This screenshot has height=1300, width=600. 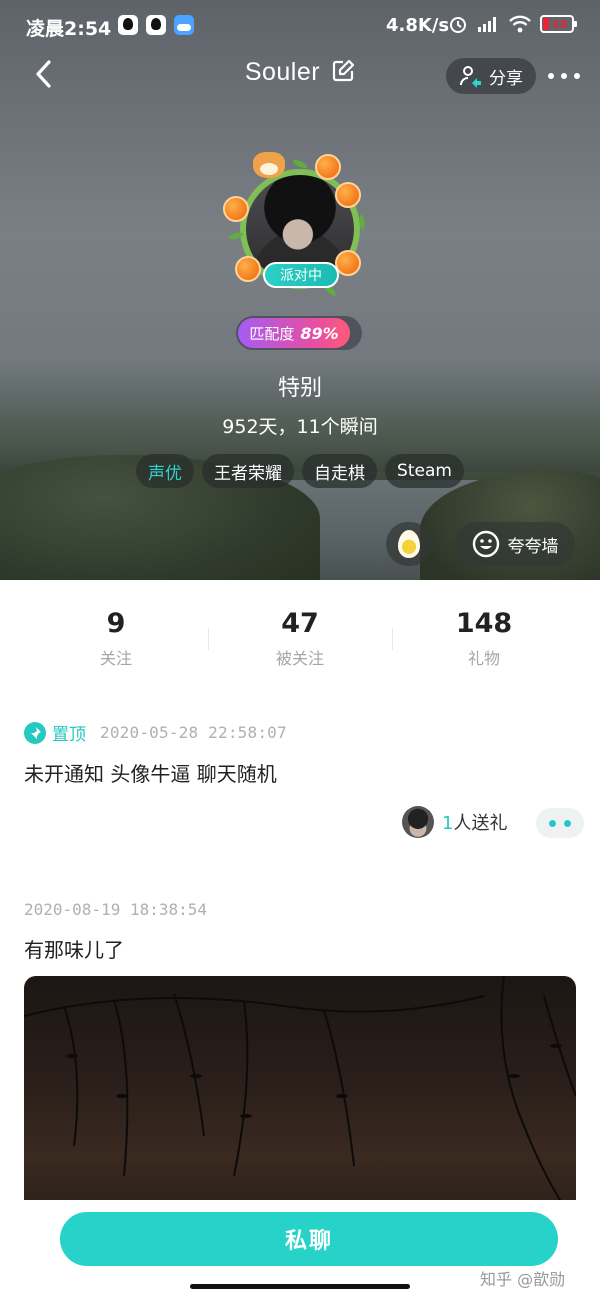 What do you see at coordinates (300, 471) in the screenshot?
I see `interest-tags: 声优 王者荣耀 自走棋 Steam` at bounding box center [300, 471].